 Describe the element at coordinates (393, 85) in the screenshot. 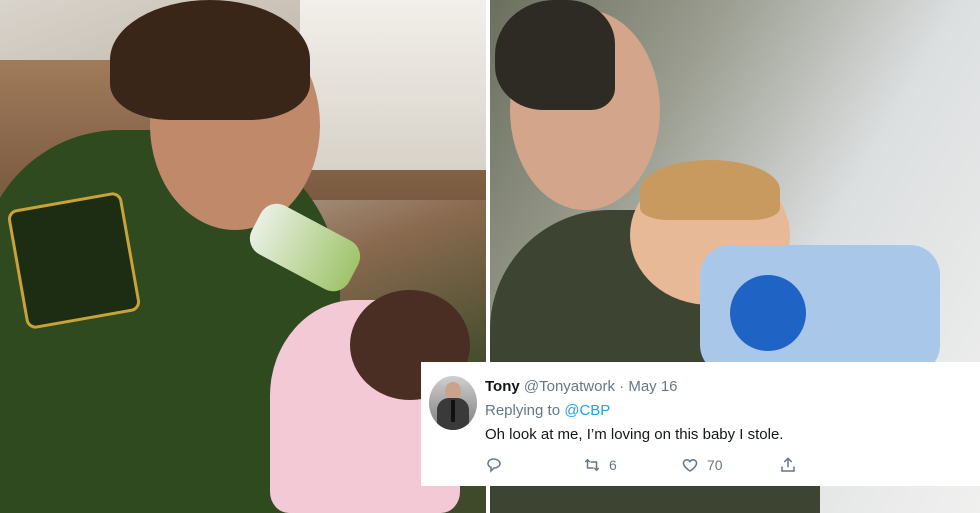

I see `shelf` at that location.